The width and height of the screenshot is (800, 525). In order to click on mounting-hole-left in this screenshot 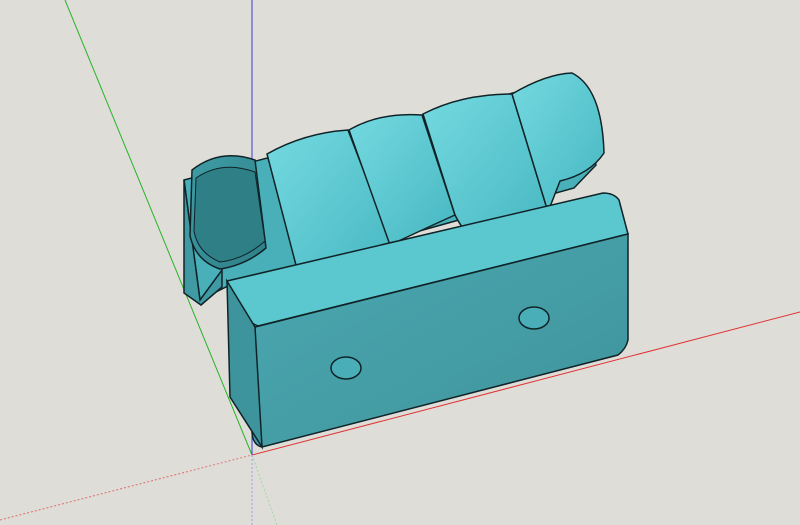, I will do `click(346, 368)`.